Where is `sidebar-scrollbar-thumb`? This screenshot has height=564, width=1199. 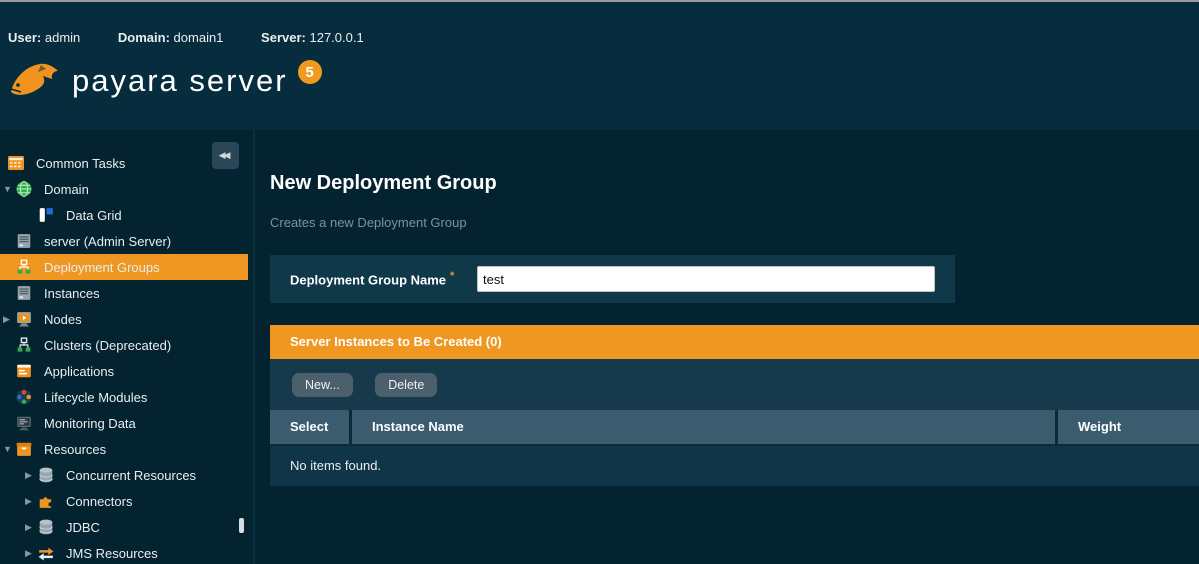 sidebar-scrollbar-thumb is located at coordinates (241, 525).